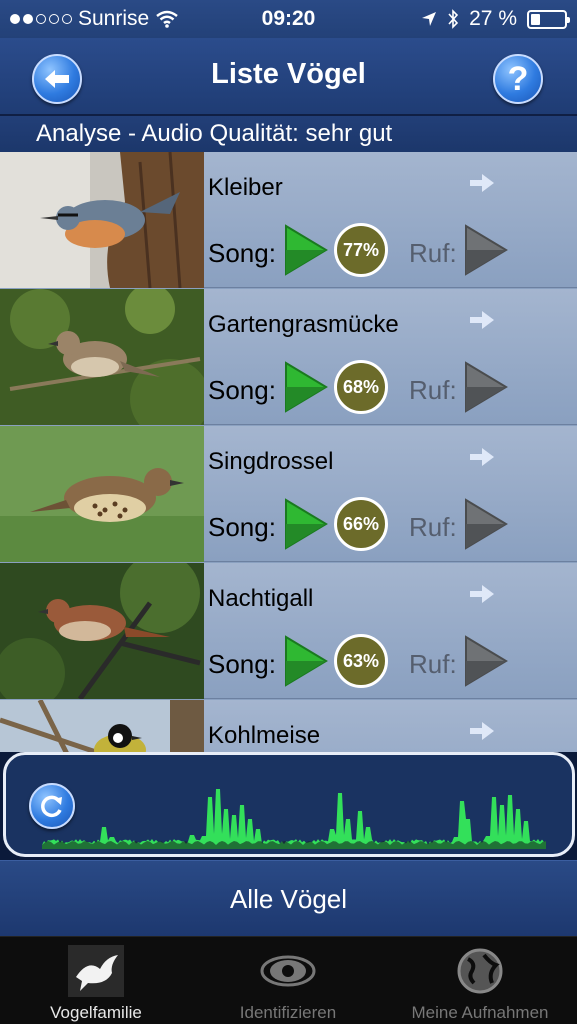 The height and width of the screenshot is (1024, 577). What do you see at coordinates (288, 494) in the screenshot?
I see `list-item: Singdrossel Song: 66% Ruf:` at bounding box center [288, 494].